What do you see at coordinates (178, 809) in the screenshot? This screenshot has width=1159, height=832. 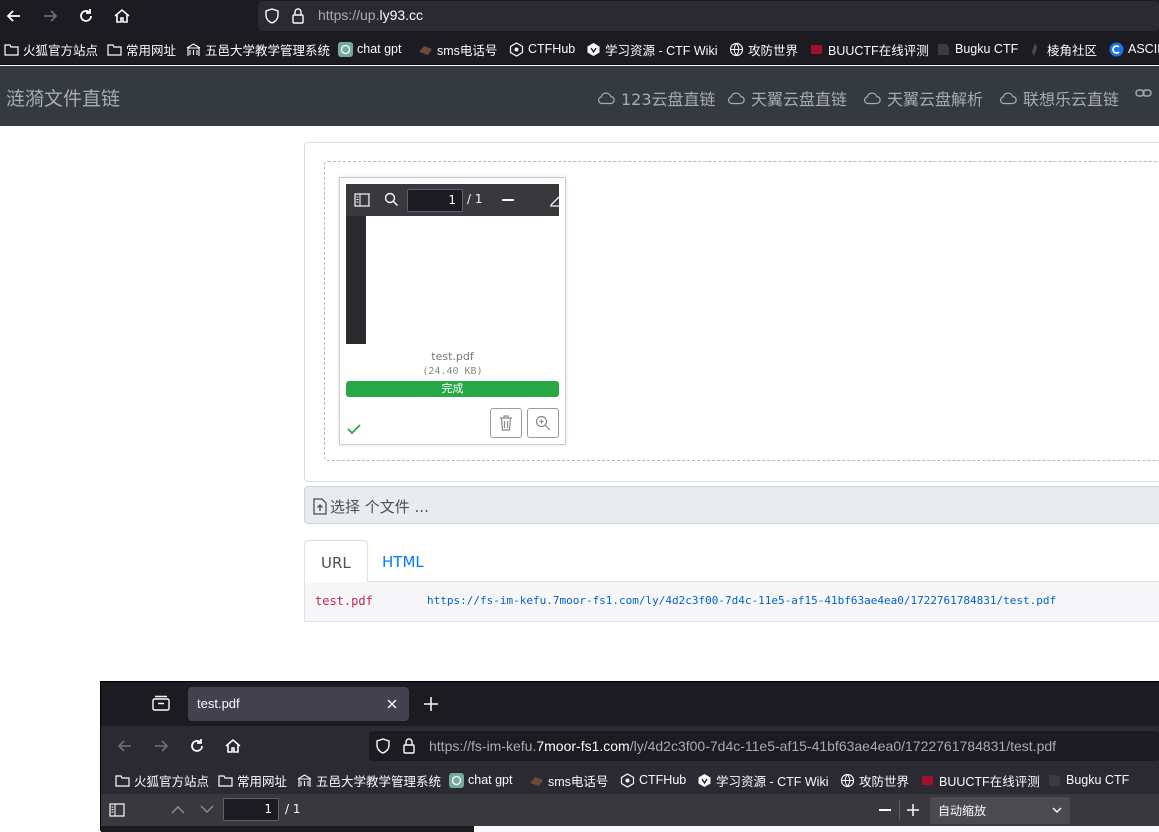 I see `previous-page-icon` at bounding box center [178, 809].